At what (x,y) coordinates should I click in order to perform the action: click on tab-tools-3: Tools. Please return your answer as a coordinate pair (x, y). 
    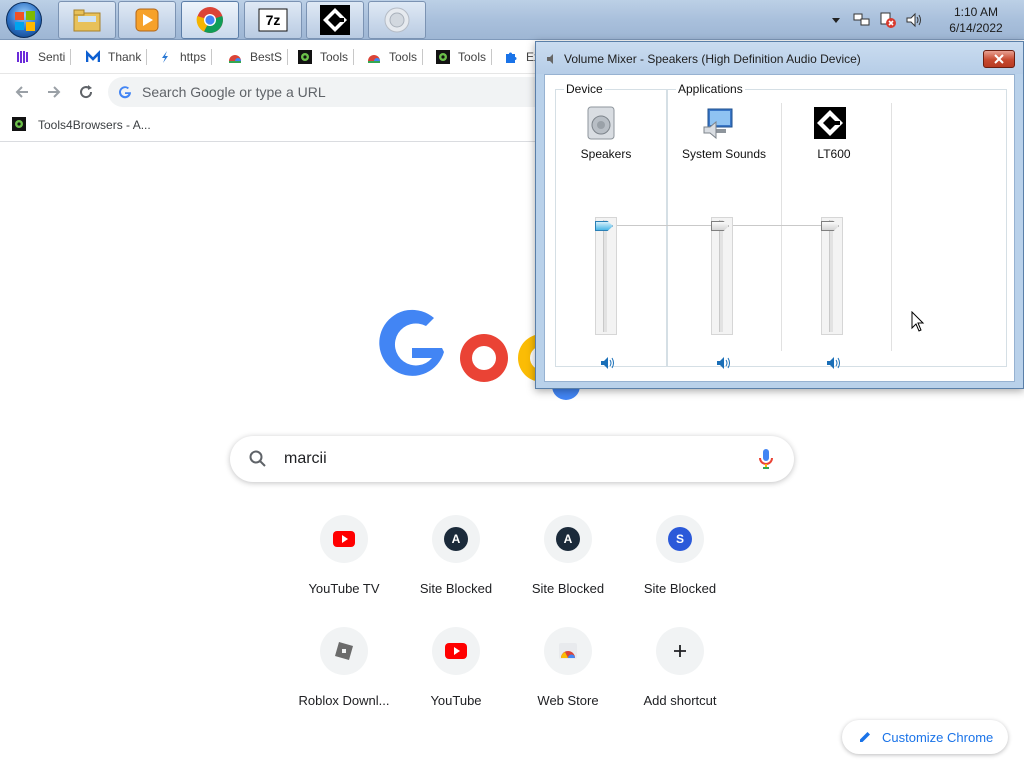
    Looking at the image, I should click on (464, 57).